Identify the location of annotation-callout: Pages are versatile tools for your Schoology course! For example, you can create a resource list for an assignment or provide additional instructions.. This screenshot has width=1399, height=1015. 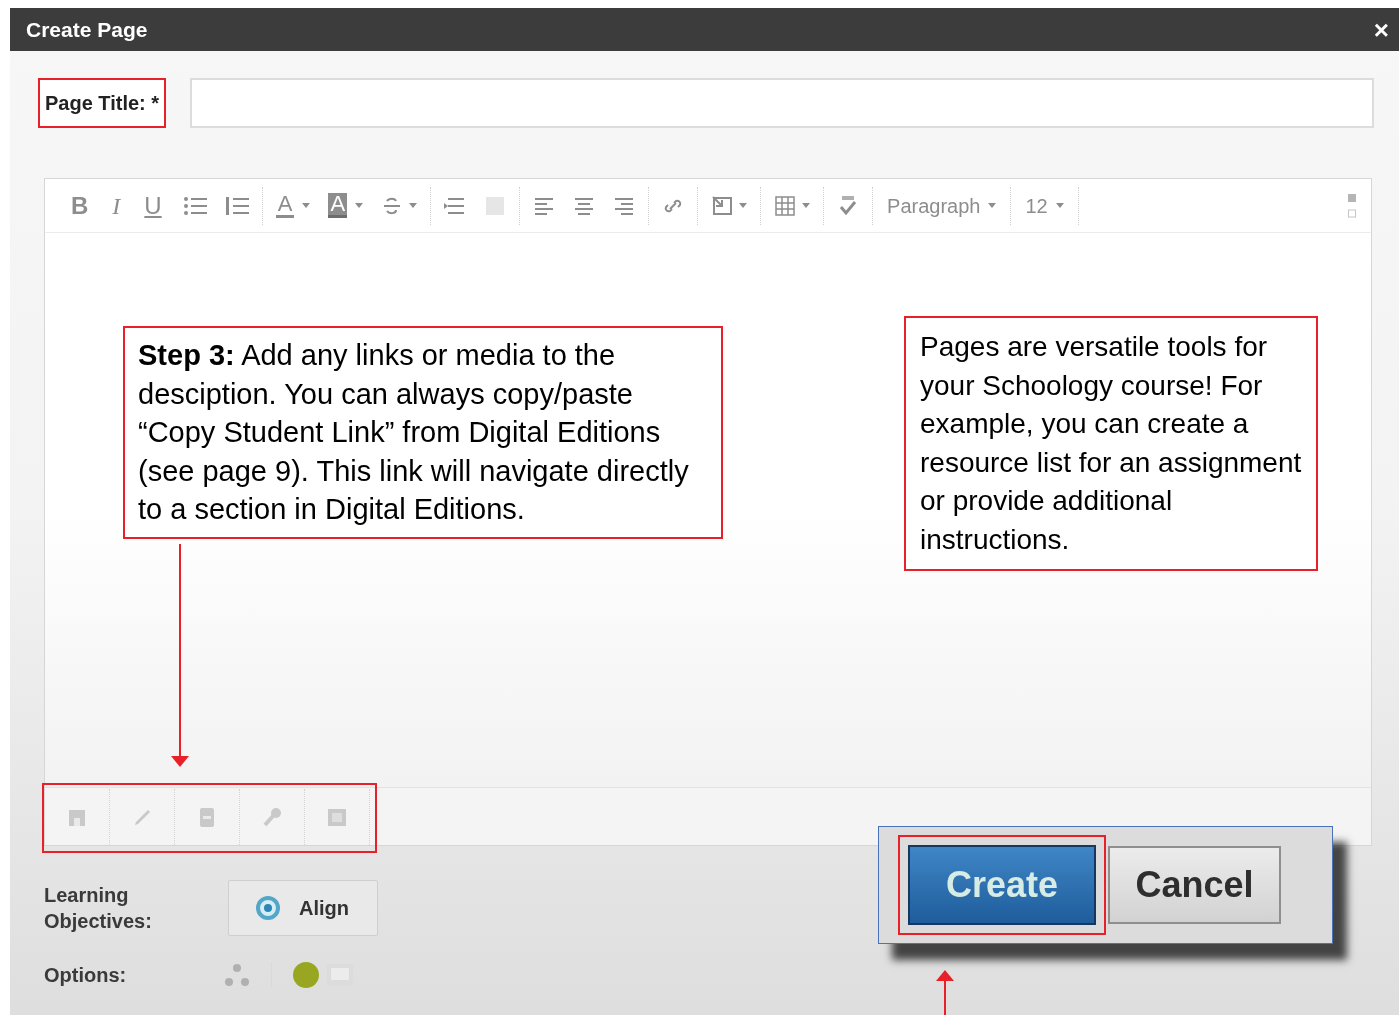
(1111, 443).